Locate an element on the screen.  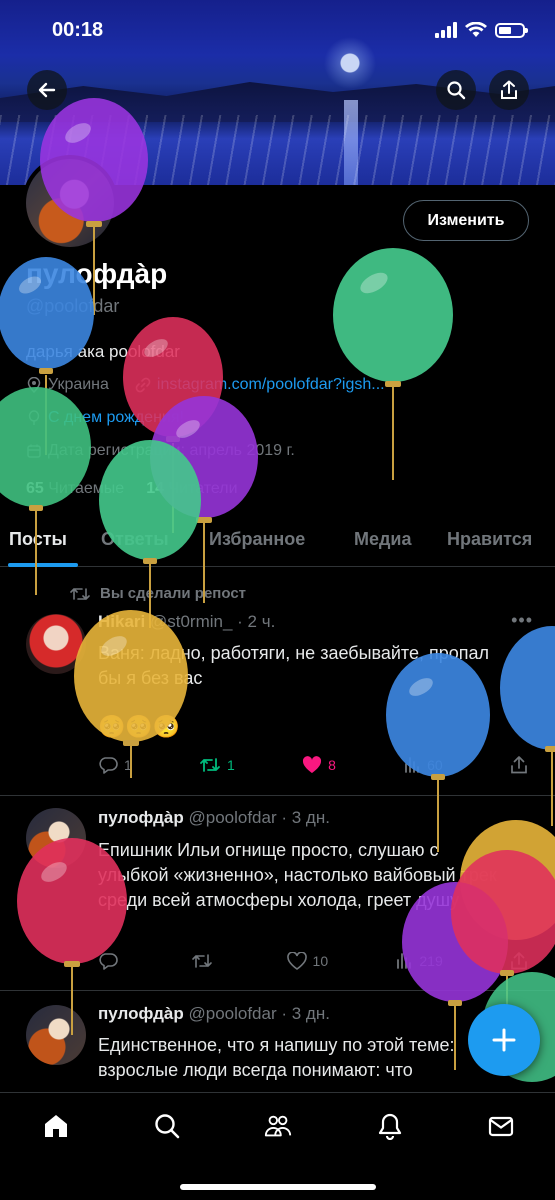
heart-filled-icon is located at coordinates (312, 764).